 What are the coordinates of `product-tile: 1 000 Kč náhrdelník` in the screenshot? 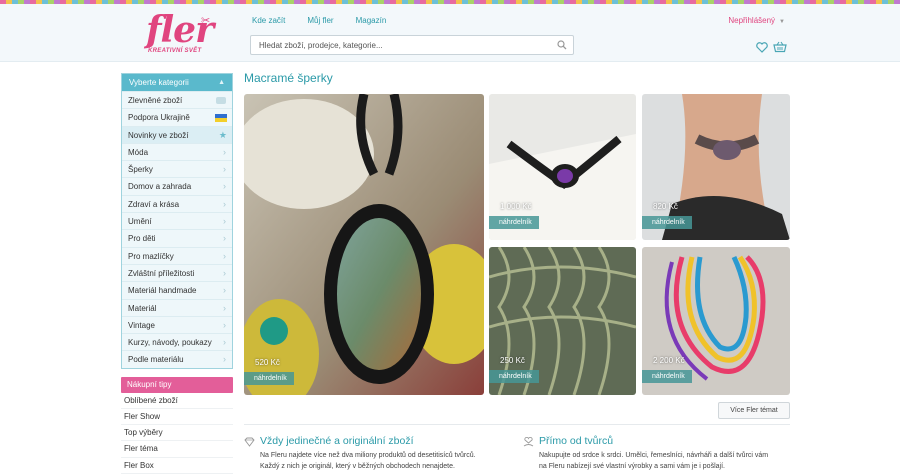 It's located at (562, 167).